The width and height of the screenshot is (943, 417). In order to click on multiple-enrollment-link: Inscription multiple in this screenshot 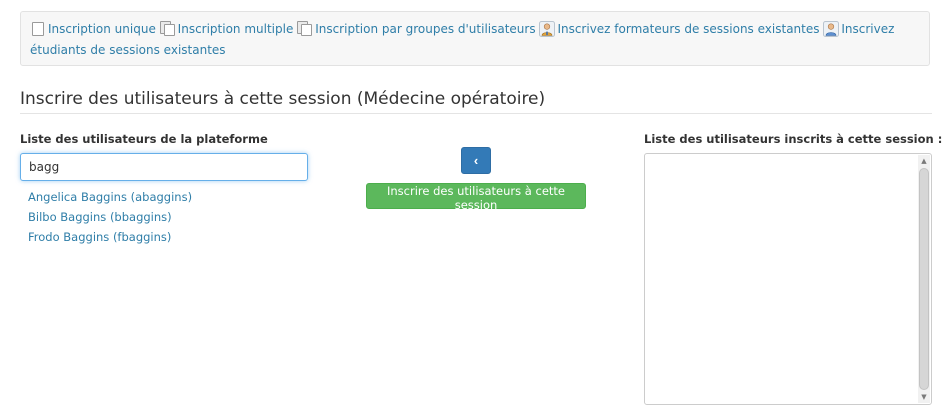, I will do `click(228, 29)`.